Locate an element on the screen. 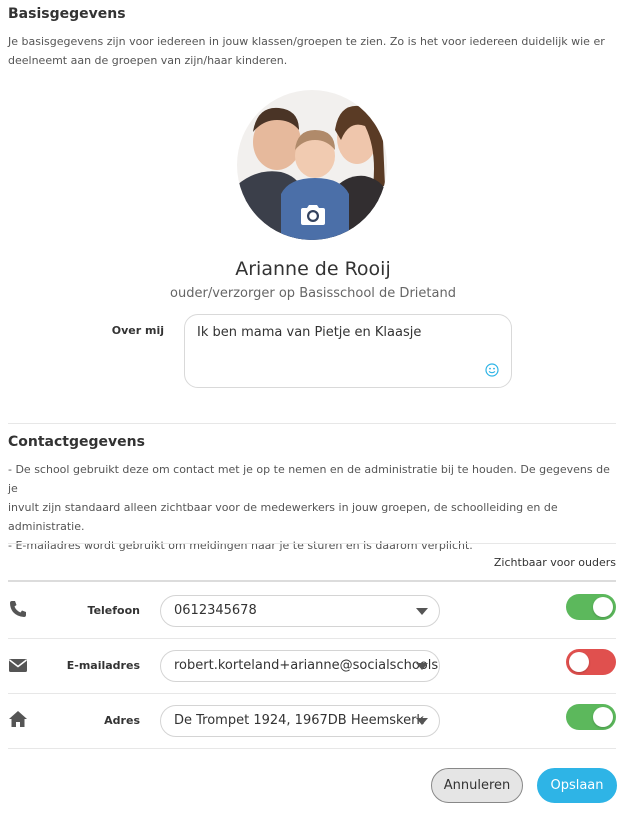 The width and height of the screenshot is (626, 825). user-name: Arianne de Rooij is located at coordinates (313, 269).